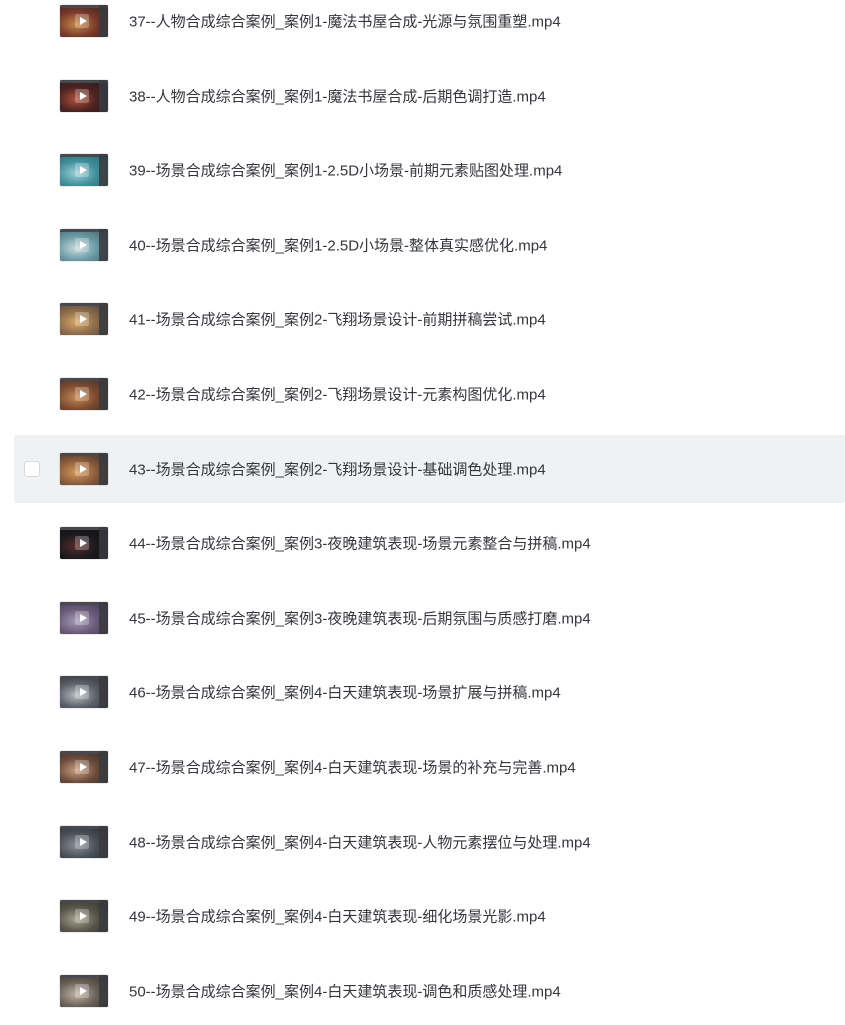 The height and width of the screenshot is (1025, 845). Describe the element at coordinates (337, 97) in the screenshot. I see `file-name: 38--人物合成综合案例_案例1-魔法书屋合成-后期色调打造.mp4` at that location.